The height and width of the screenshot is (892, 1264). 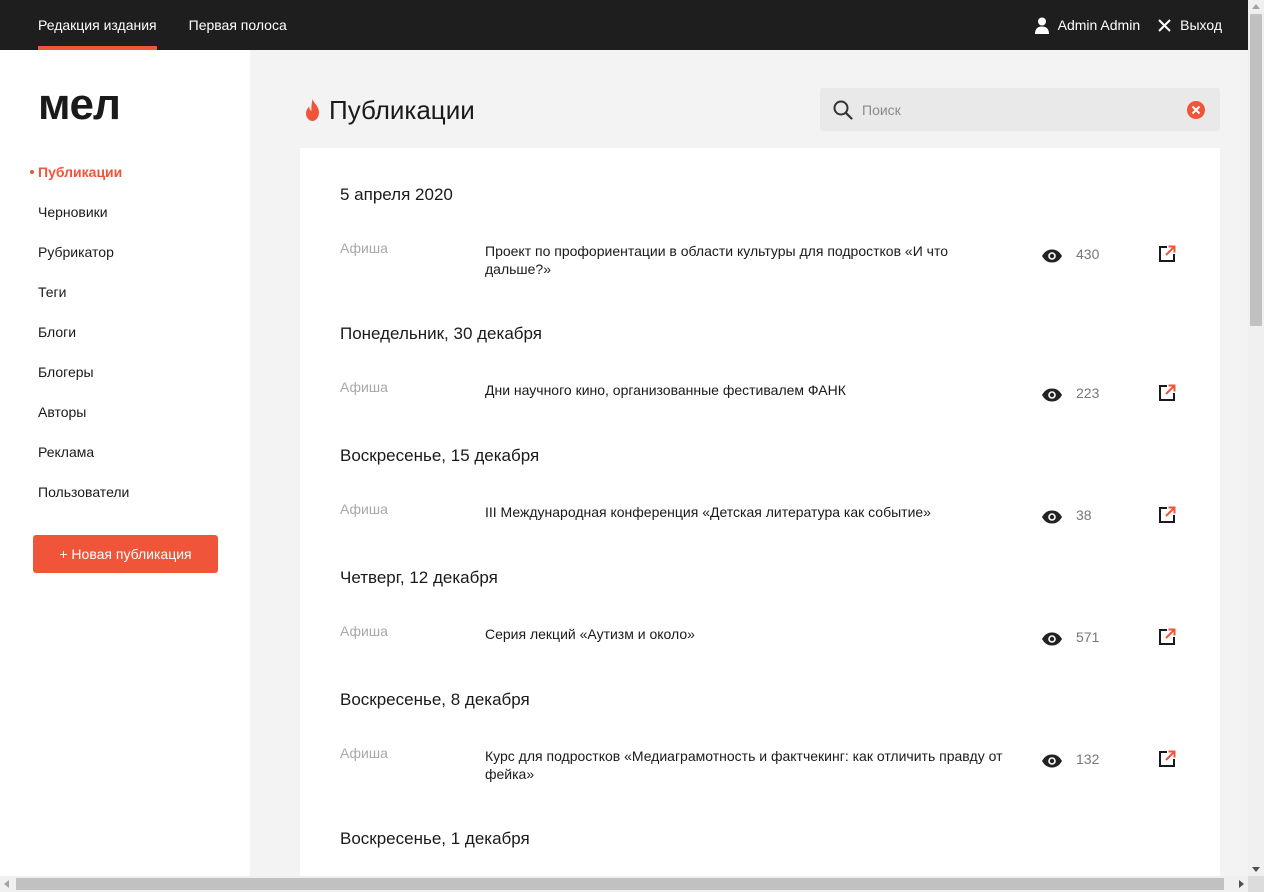 What do you see at coordinates (435, 699) in the screenshot?
I see `date-heading: Воскресенье, 8 декабря` at bounding box center [435, 699].